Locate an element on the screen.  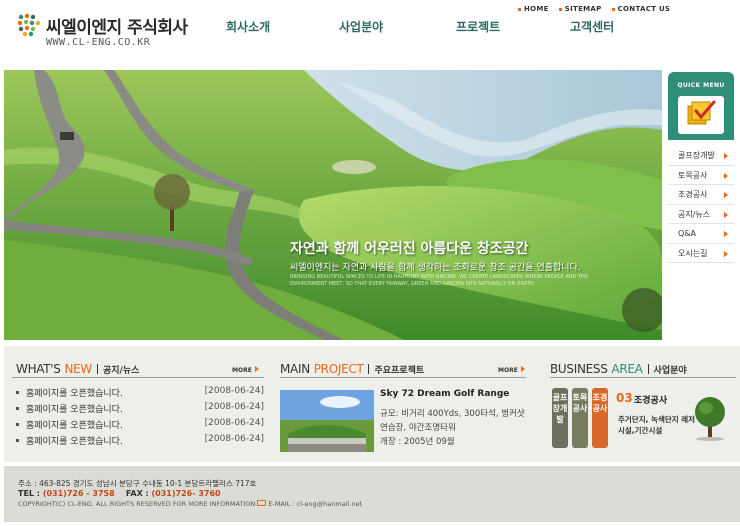
business-tab-golf: 골프장개발 is located at coordinates (560, 418).